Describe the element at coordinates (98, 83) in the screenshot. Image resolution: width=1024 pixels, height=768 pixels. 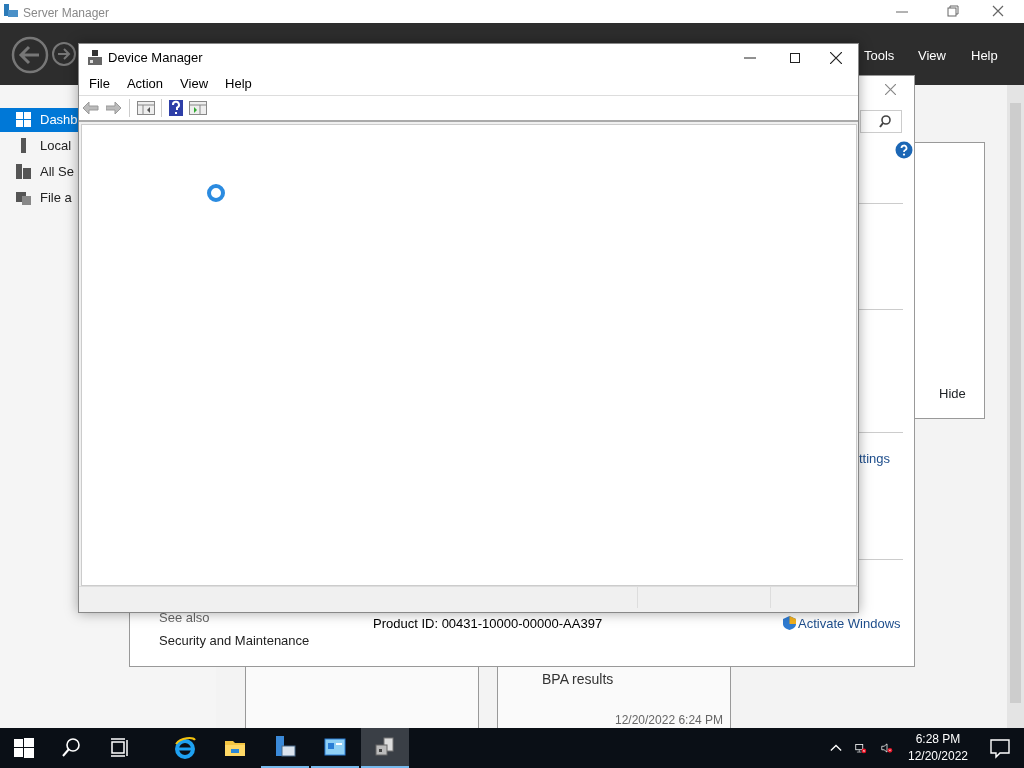
I see `menu-item: File` at that location.